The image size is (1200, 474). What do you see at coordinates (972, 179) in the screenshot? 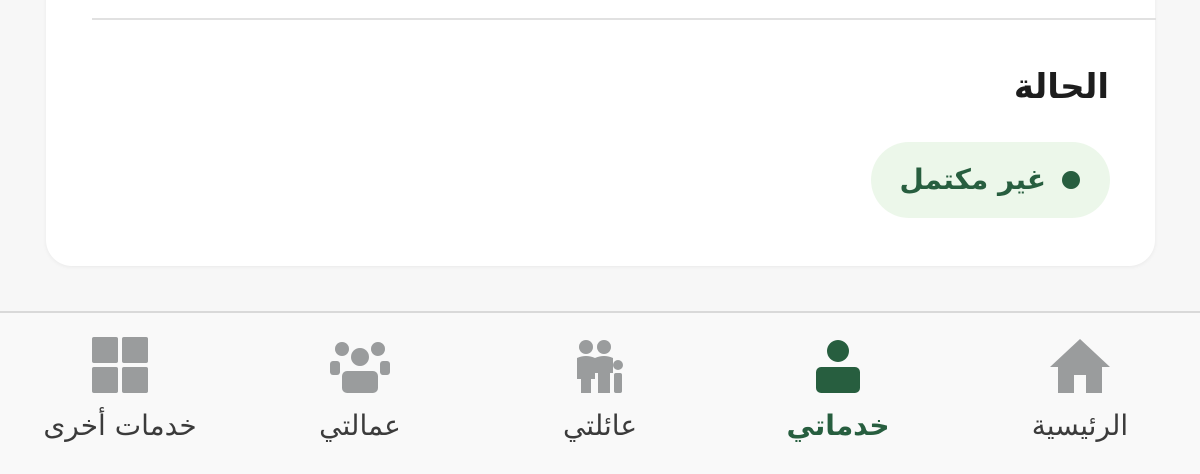
I see `status-badge-text: غير مكتمل` at bounding box center [972, 179].